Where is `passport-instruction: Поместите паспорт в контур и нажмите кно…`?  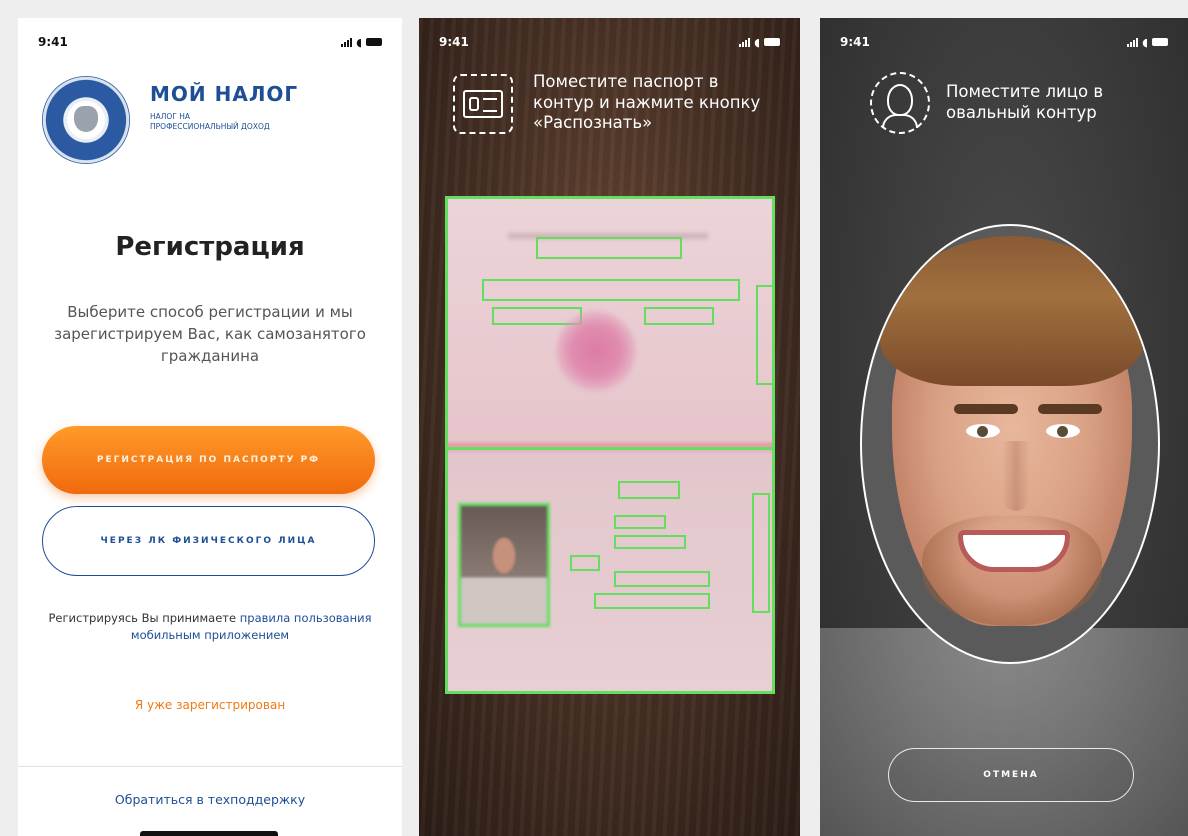 passport-instruction: Поместите паспорт в контур и нажмите кно… is located at coordinates (647, 102).